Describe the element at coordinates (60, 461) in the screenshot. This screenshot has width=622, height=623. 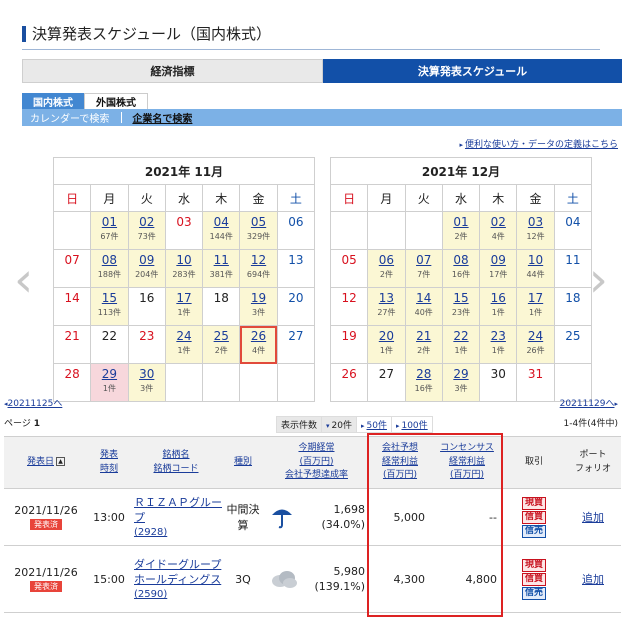
I see `sort-icon: ▲` at that location.